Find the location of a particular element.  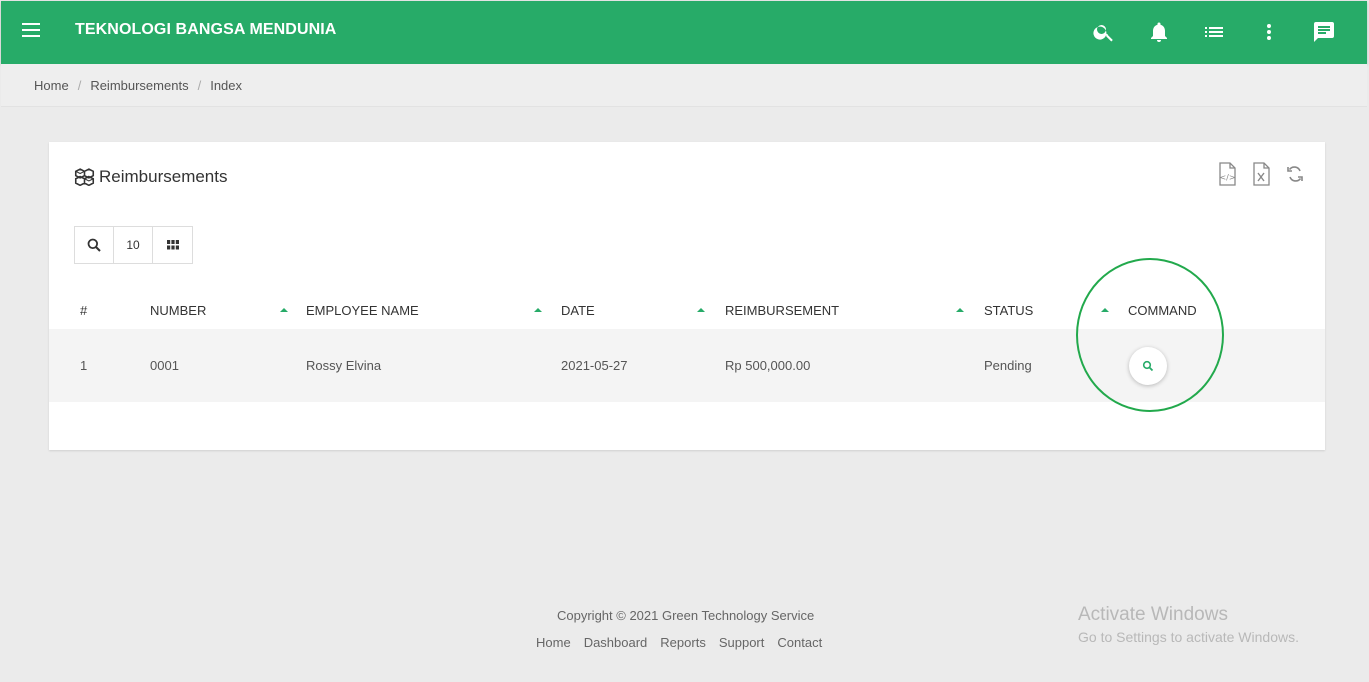

cell-status: Pending is located at coordinates (1056, 365).